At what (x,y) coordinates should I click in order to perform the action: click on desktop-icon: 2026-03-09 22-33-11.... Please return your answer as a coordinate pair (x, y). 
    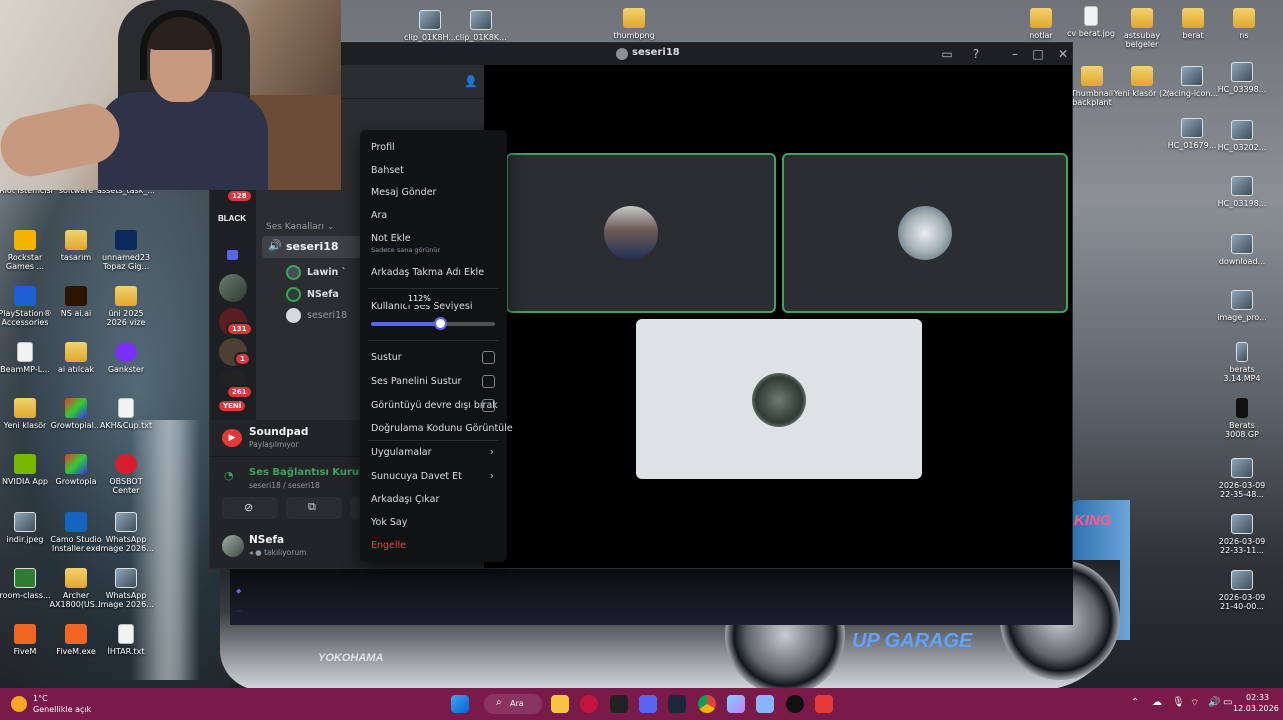
    Looking at the image, I should click on (1242, 534).